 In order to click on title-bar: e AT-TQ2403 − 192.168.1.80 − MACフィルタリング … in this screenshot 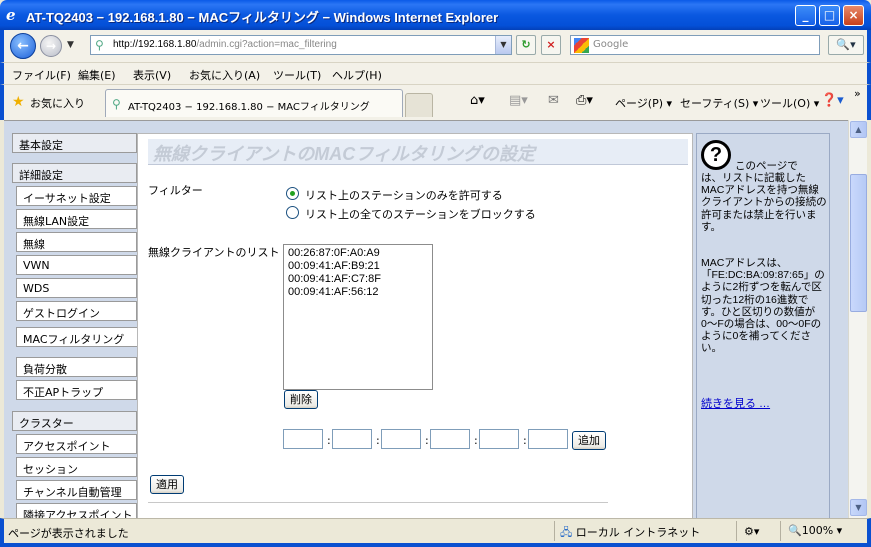, I will do `click(435, 15)`.